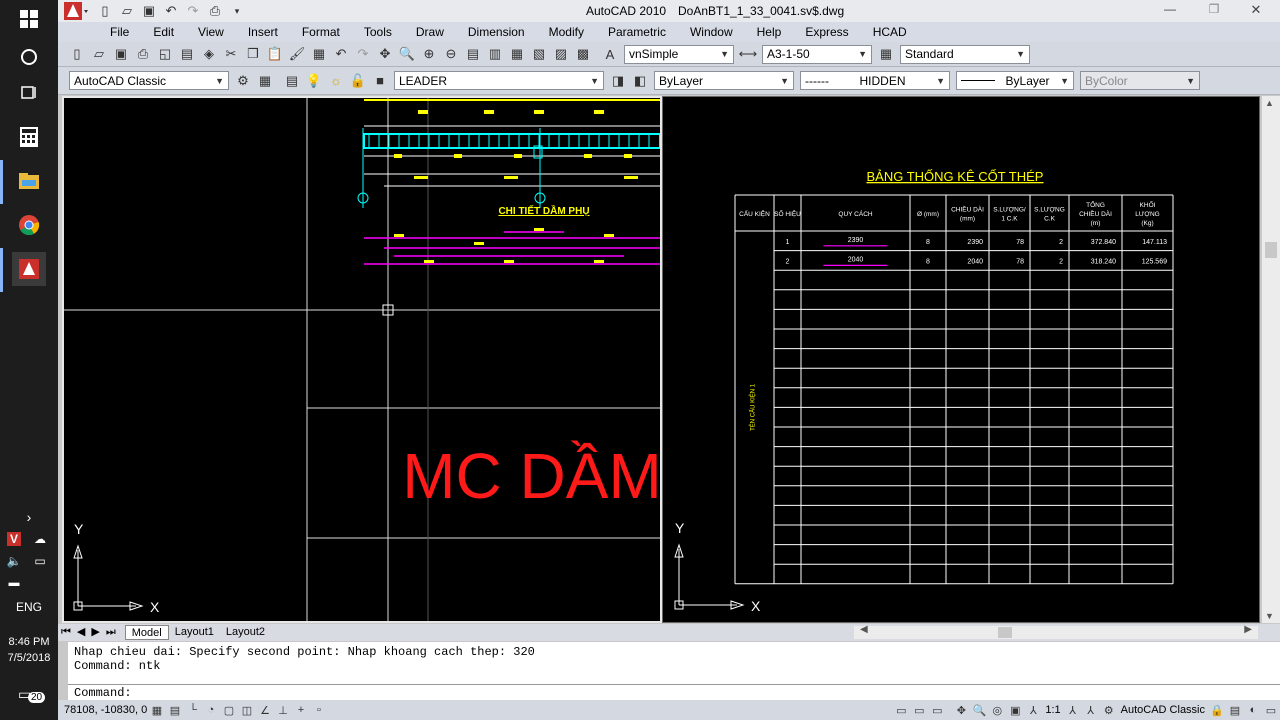 Image resolution: width=1280 pixels, height=720 pixels. What do you see at coordinates (711, 32) in the screenshot?
I see `menu-window: Window` at bounding box center [711, 32].